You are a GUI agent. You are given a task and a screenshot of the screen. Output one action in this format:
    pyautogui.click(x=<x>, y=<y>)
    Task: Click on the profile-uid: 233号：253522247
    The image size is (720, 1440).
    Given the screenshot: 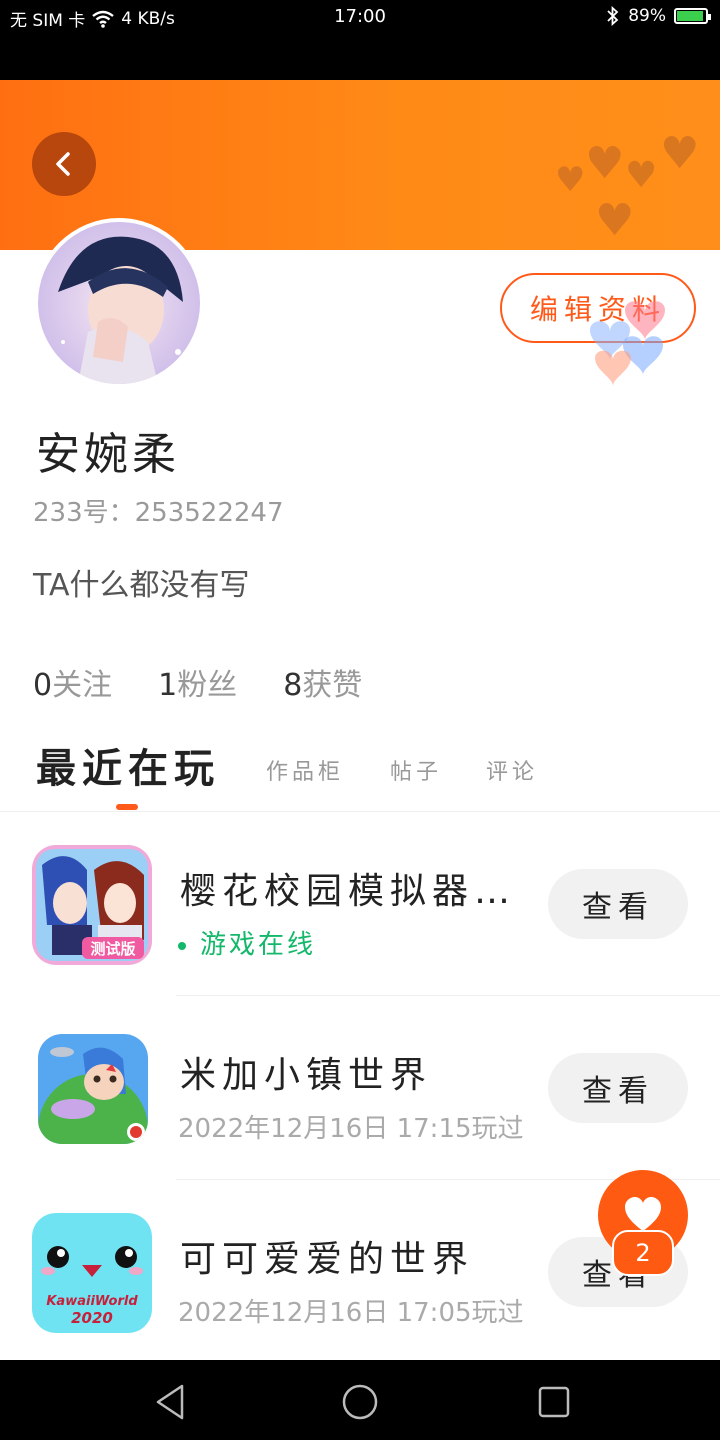 What is the action you would take?
    pyautogui.click(x=158, y=513)
    